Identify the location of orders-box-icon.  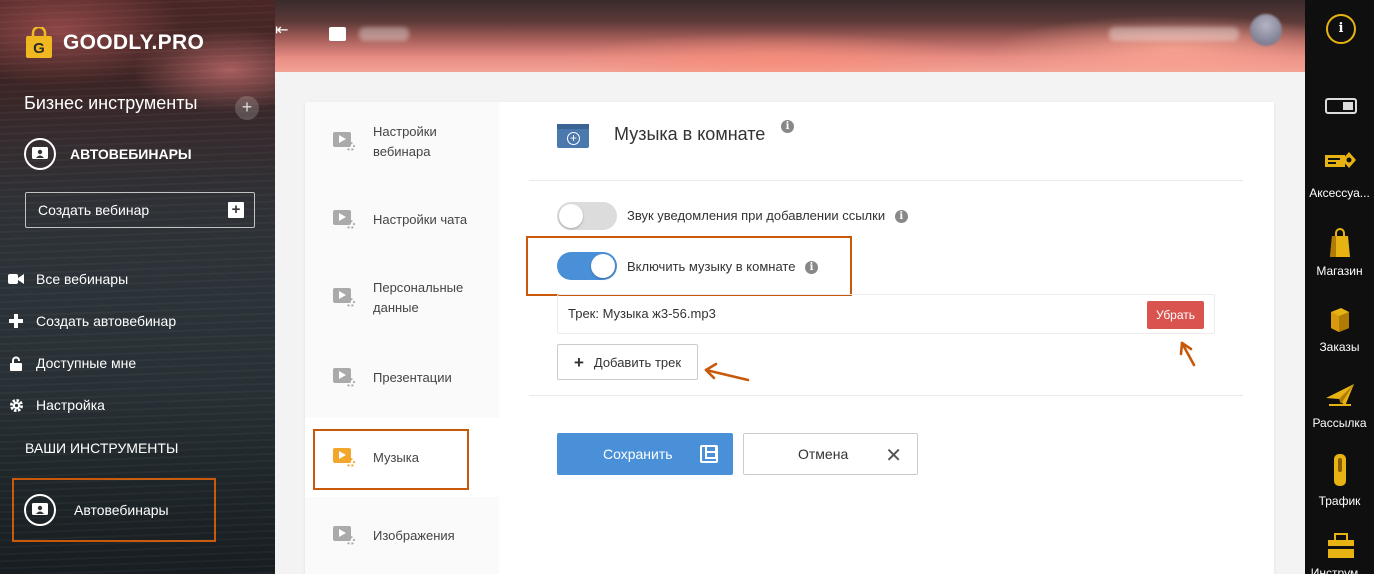
(1340, 319).